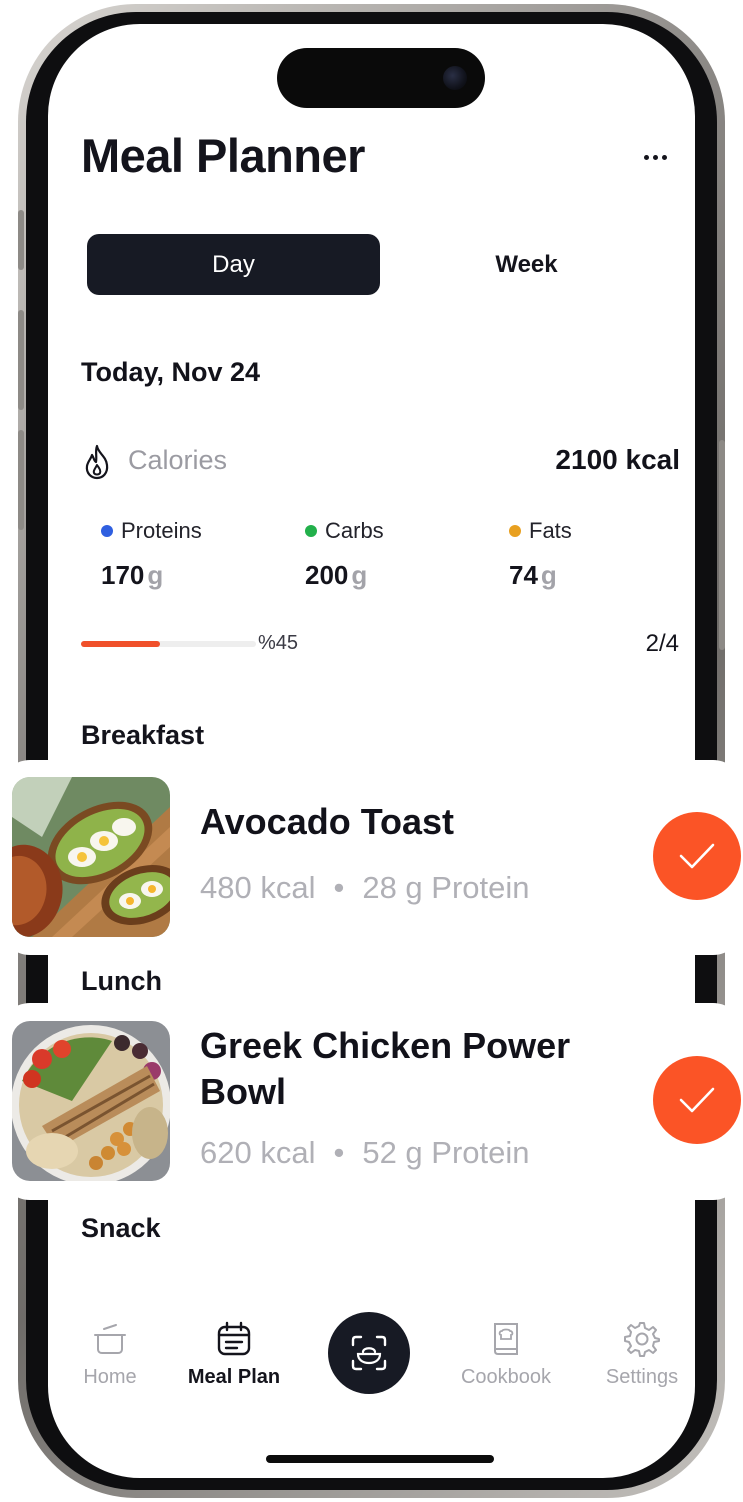 This screenshot has height=1502, width=743. Describe the element at coordinates (21, 360) in the screenshot. I see `volume-up-button` at that location.